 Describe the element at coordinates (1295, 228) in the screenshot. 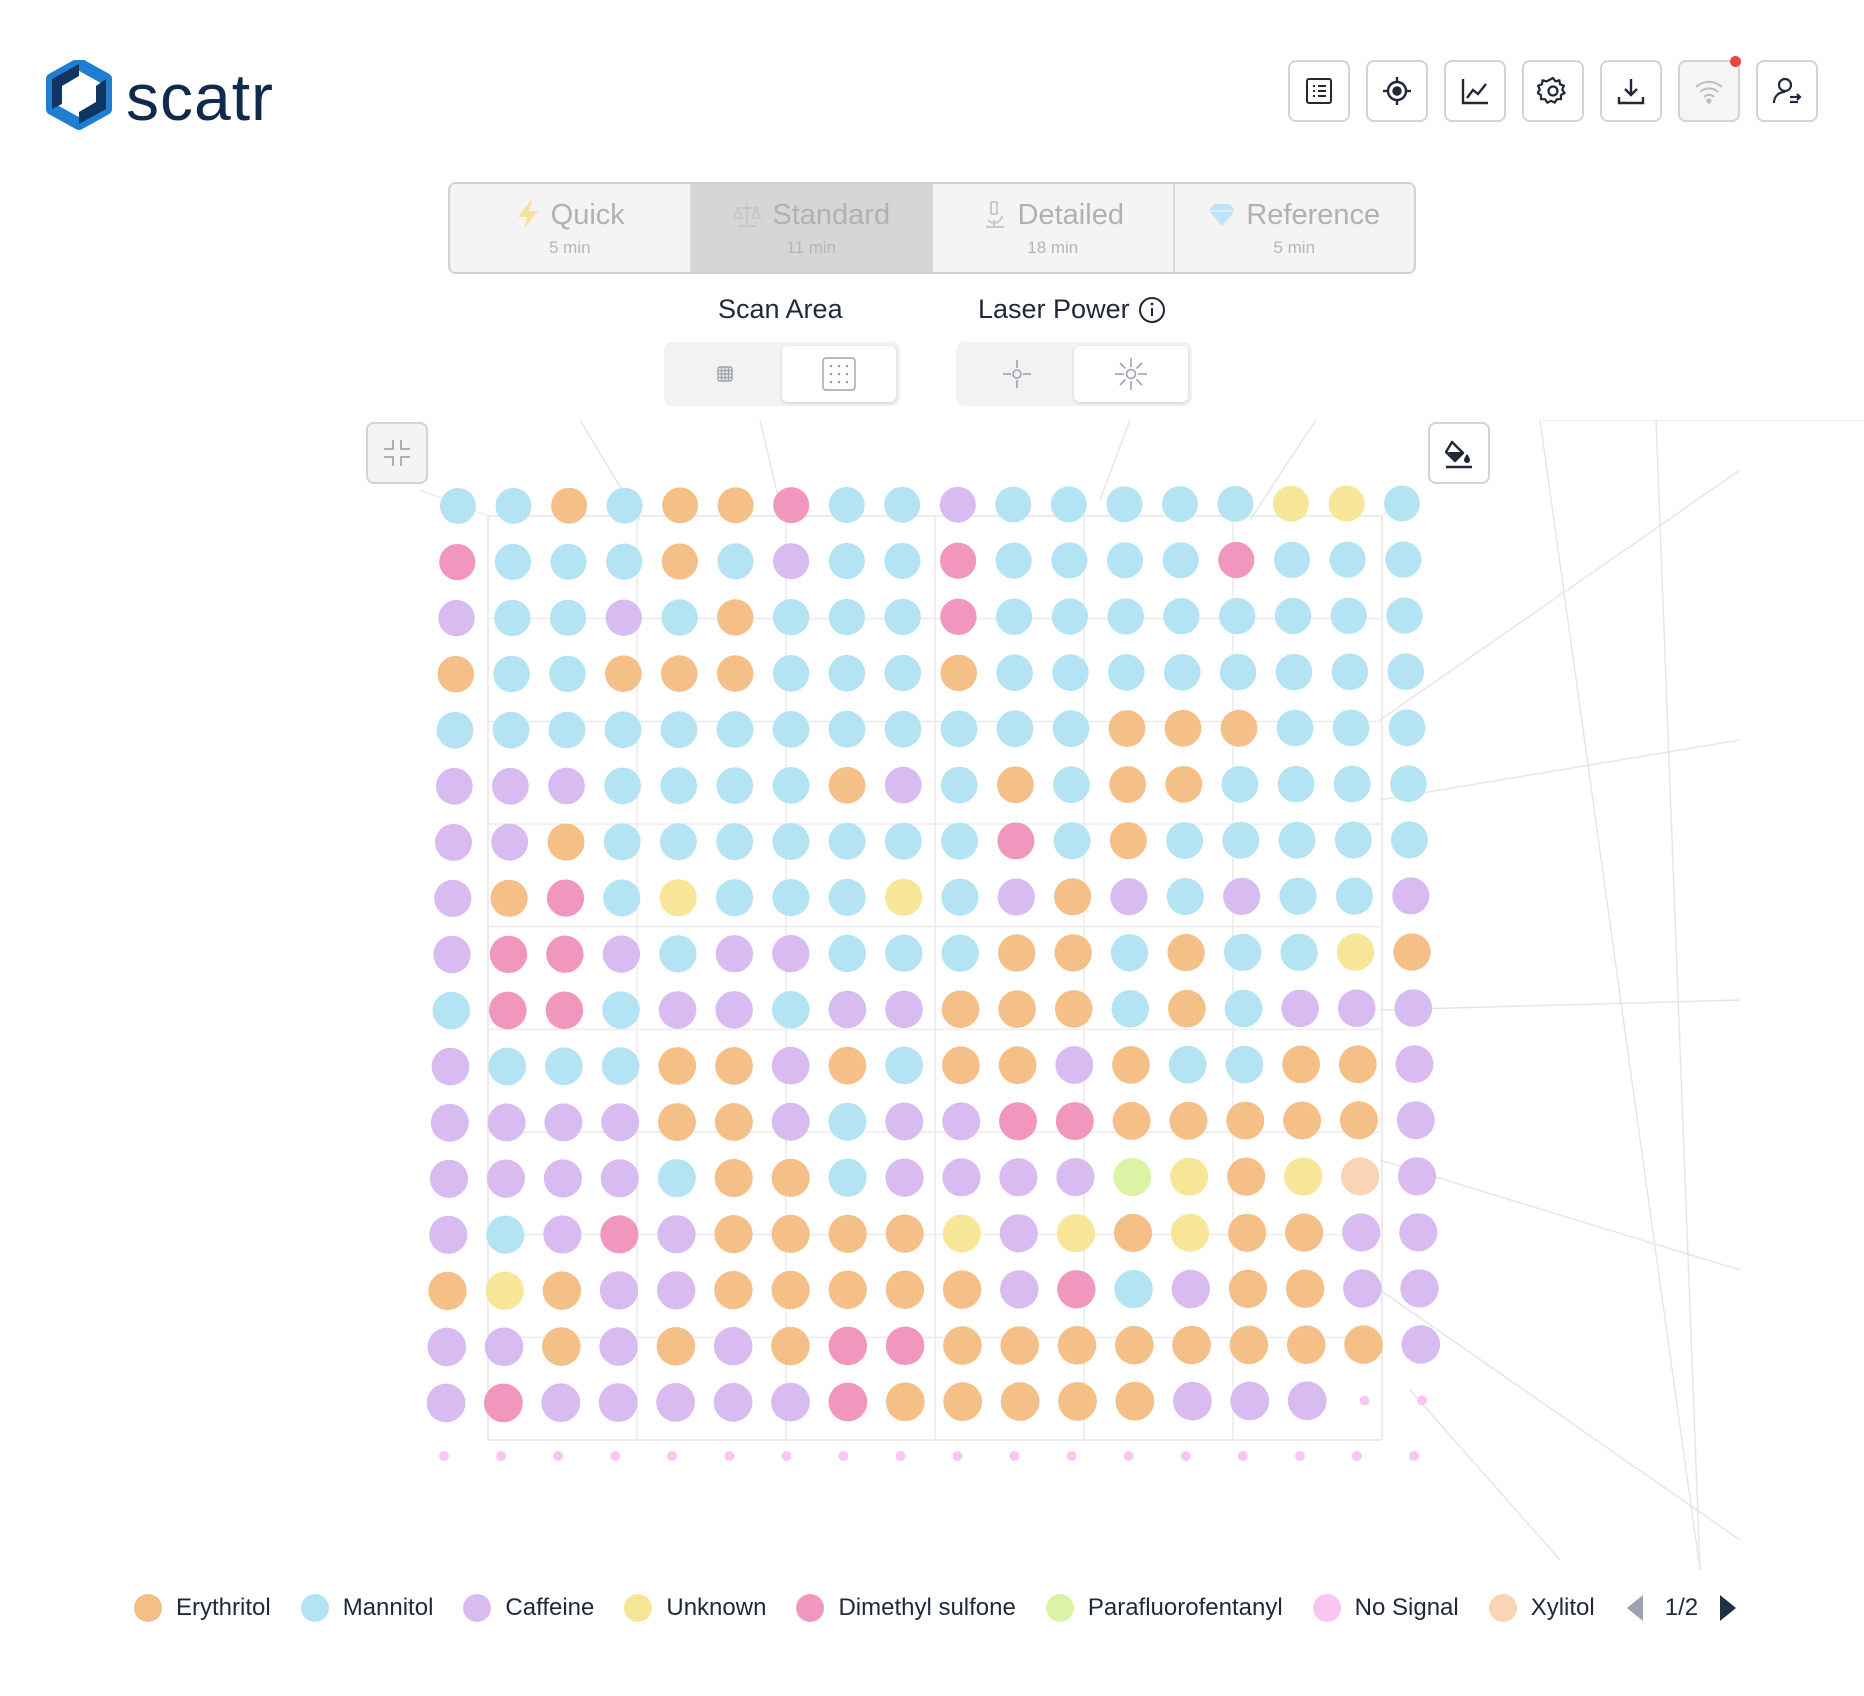

I see `mode-reference: Reference 5 min` at that location.